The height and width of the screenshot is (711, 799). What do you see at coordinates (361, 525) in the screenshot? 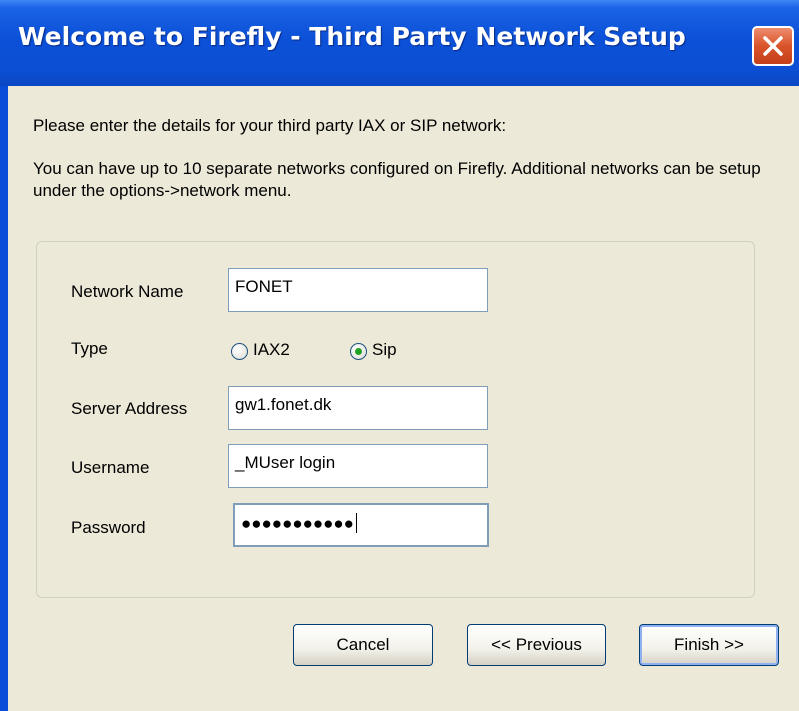
I see `password-field: ●●●●●●●●●●●` at bounding box center [361, 525].